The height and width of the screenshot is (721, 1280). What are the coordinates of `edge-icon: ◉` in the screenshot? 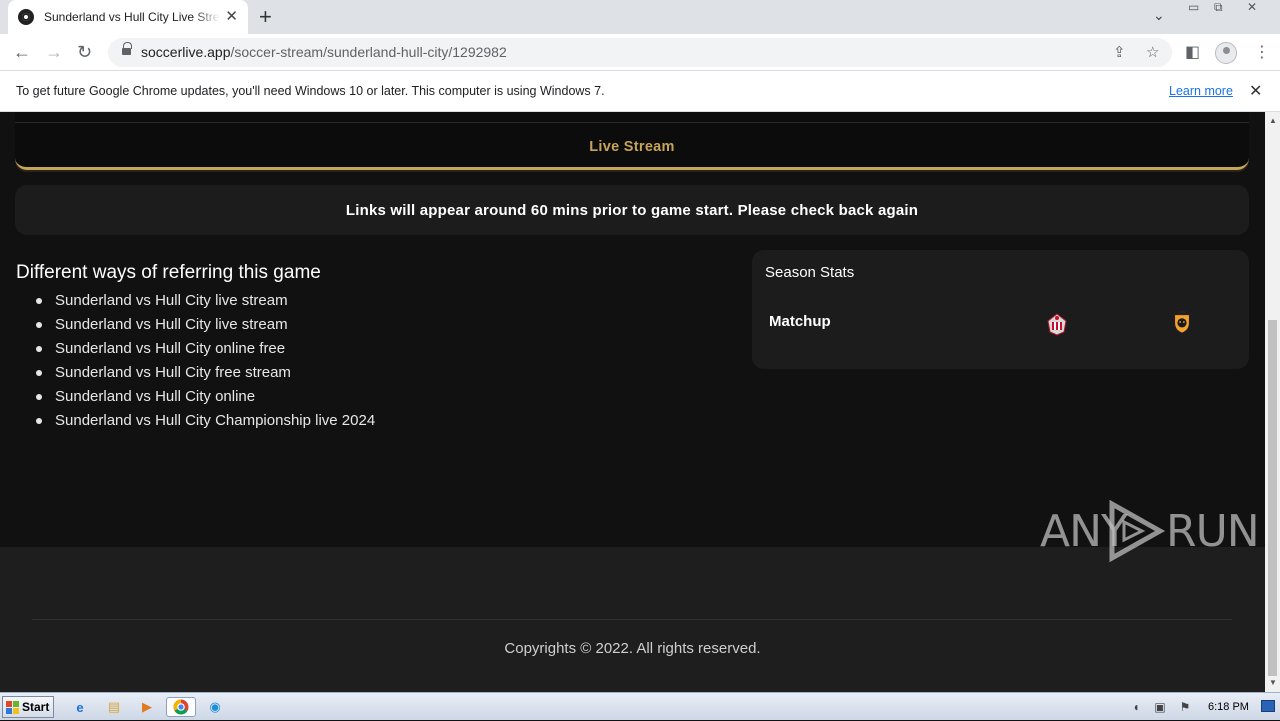 It's located at (215, 707).